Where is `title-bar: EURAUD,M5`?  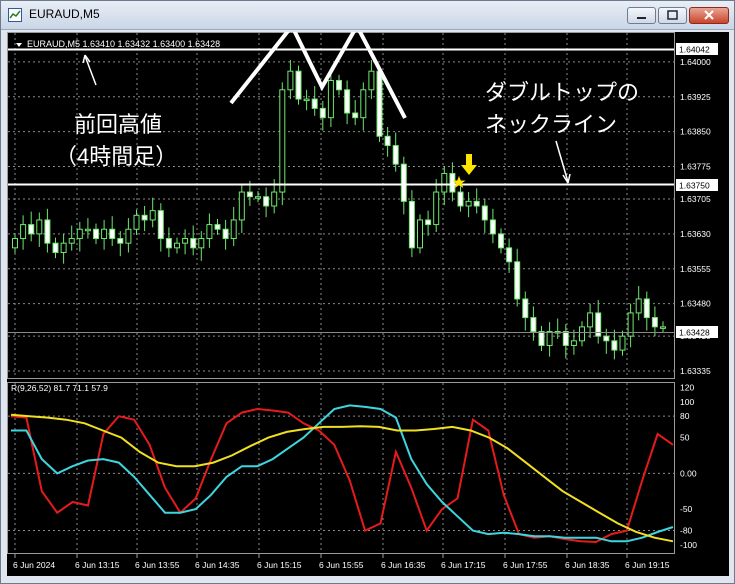 title-bar: EURAUD,M5 is located at coordinates (367, 15).